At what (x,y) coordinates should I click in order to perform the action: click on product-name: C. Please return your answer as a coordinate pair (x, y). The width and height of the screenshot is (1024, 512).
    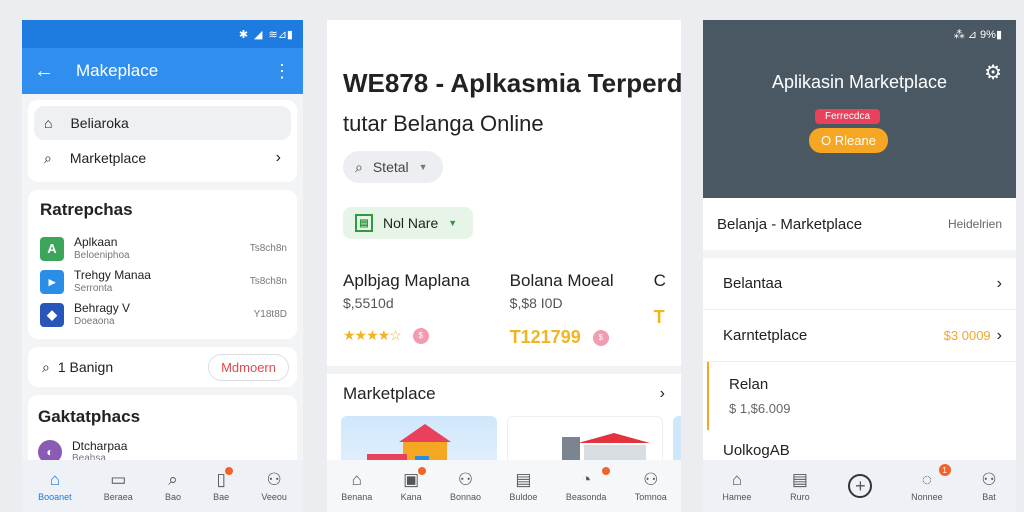
    Looking at the image, I should click on (659, 280).